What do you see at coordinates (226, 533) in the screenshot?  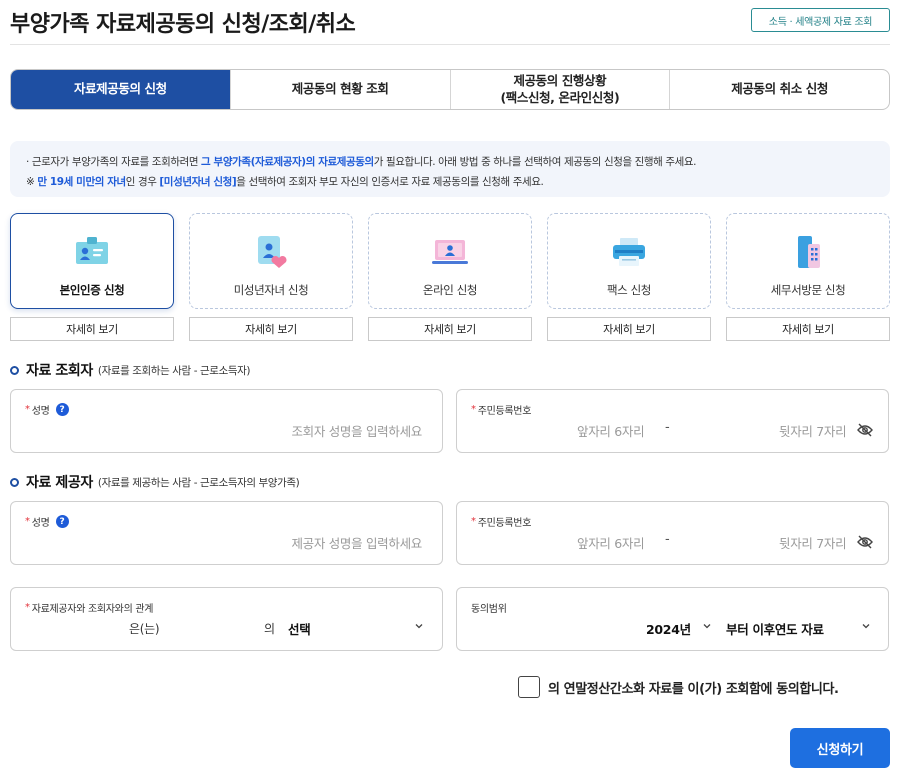 I see `provider-name-field: * 성명 ? 제공자 성명을 입력하세요` at bounding box center [226, 533].